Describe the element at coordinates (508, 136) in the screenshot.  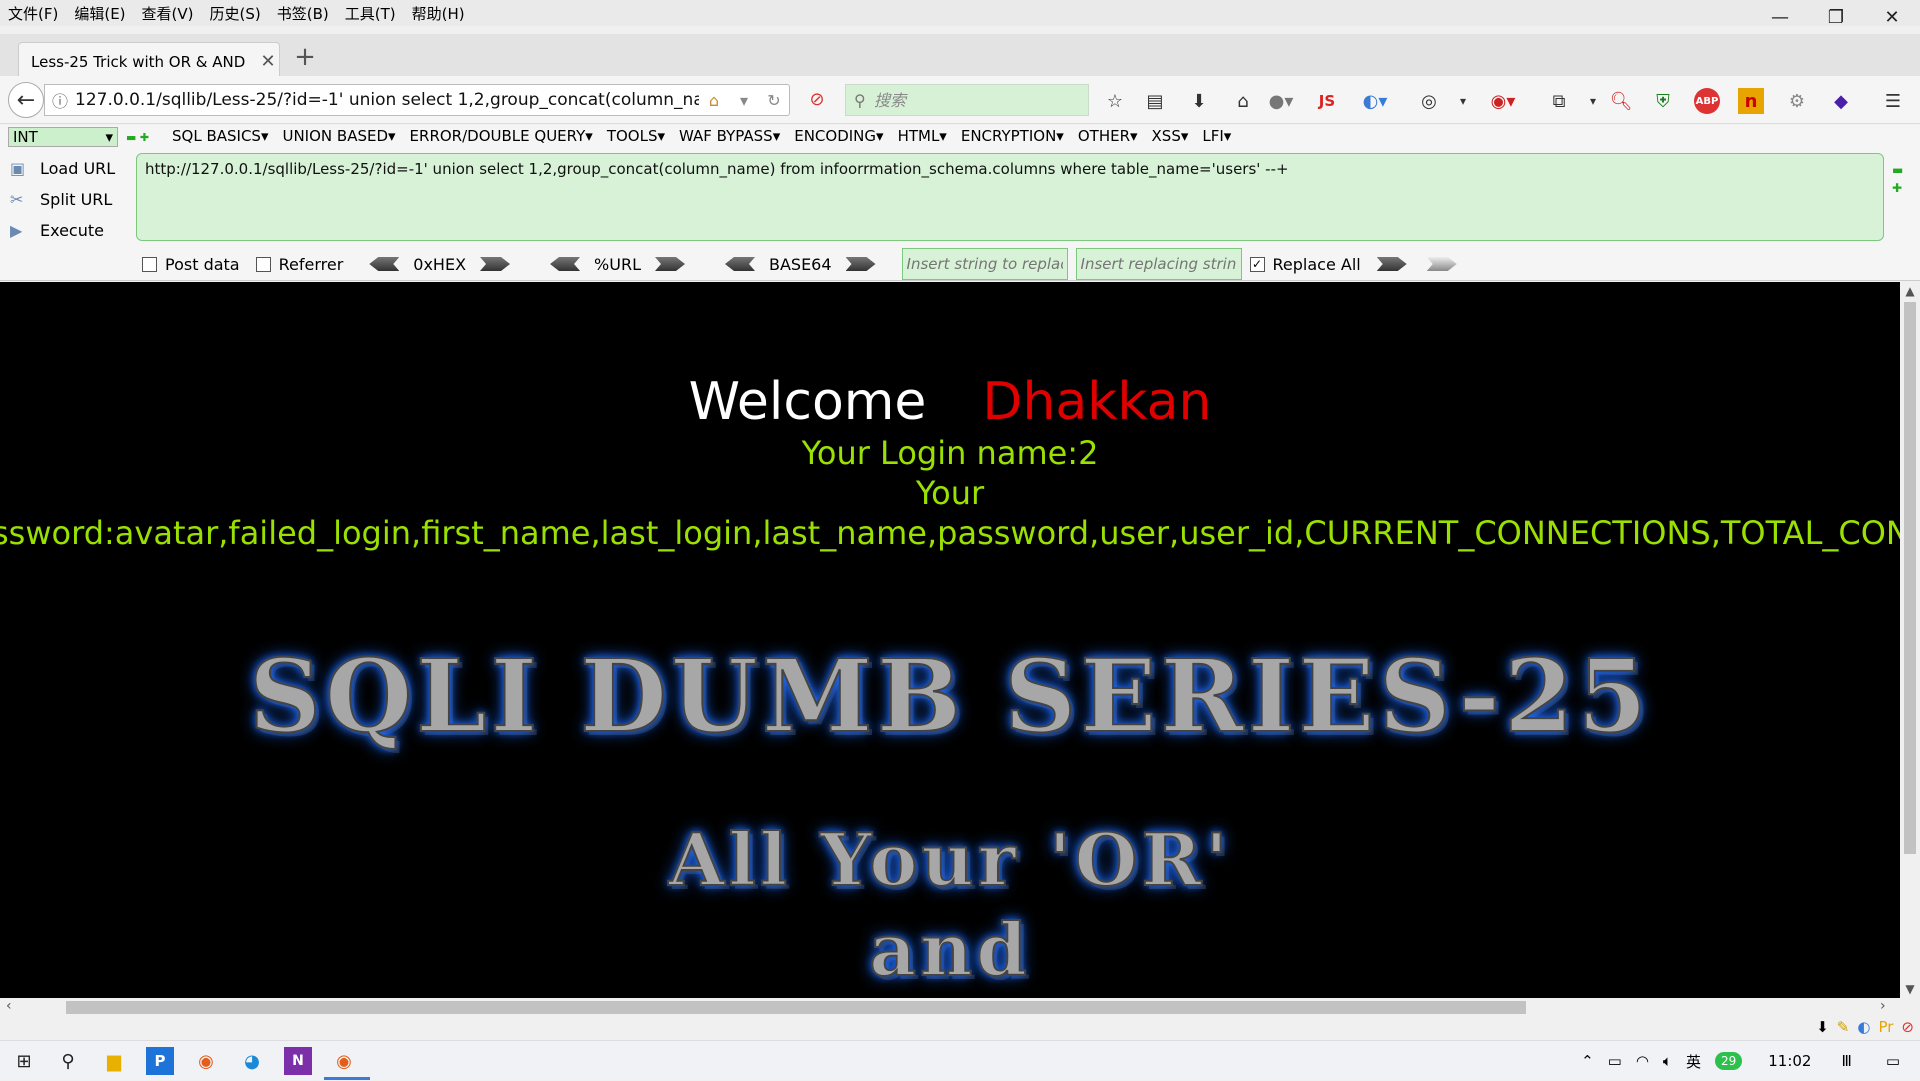
I see `hb-menu-error-double: ERROR/DOUBLE QUERY▾` at that location.